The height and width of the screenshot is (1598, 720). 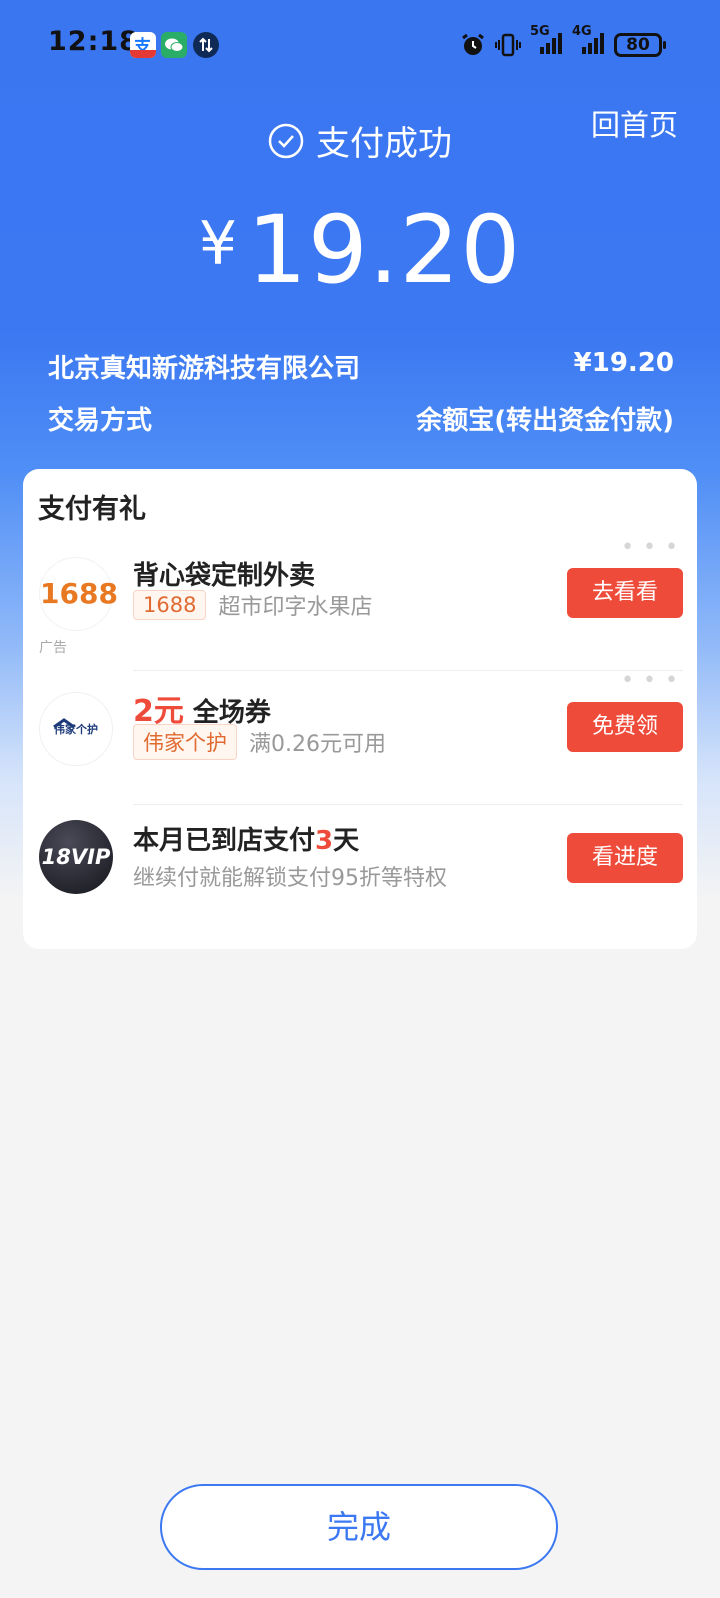 I want to click on amount-value: 19.20, so click(x=384, y=250).